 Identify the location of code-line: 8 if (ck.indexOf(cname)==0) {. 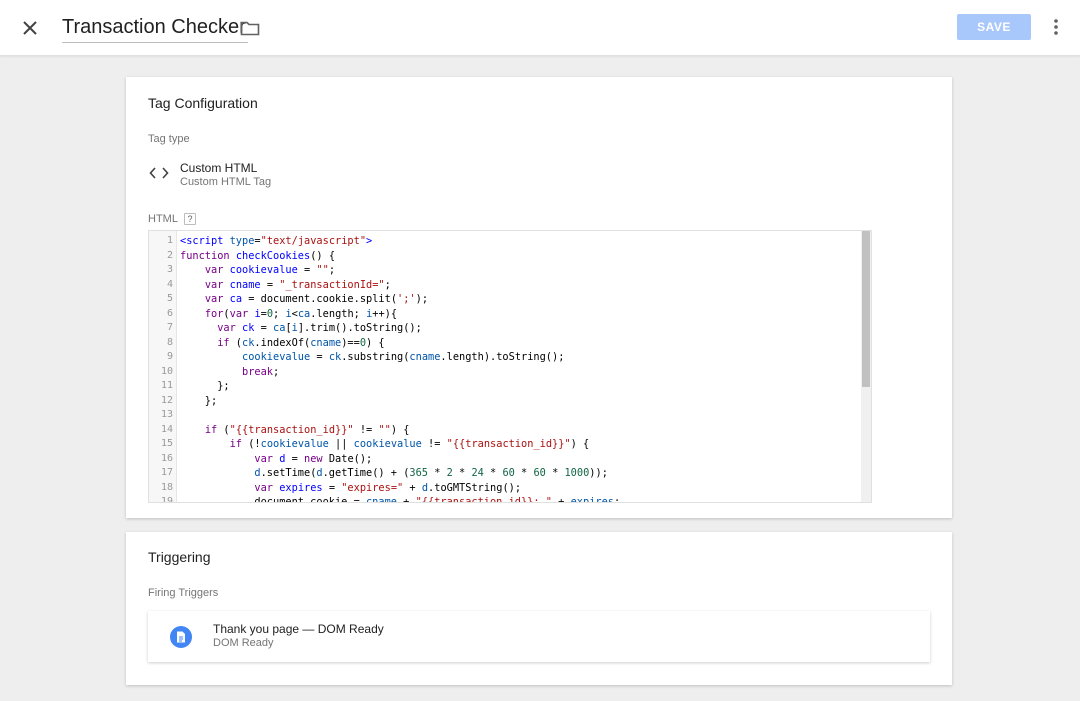
(505, 343).